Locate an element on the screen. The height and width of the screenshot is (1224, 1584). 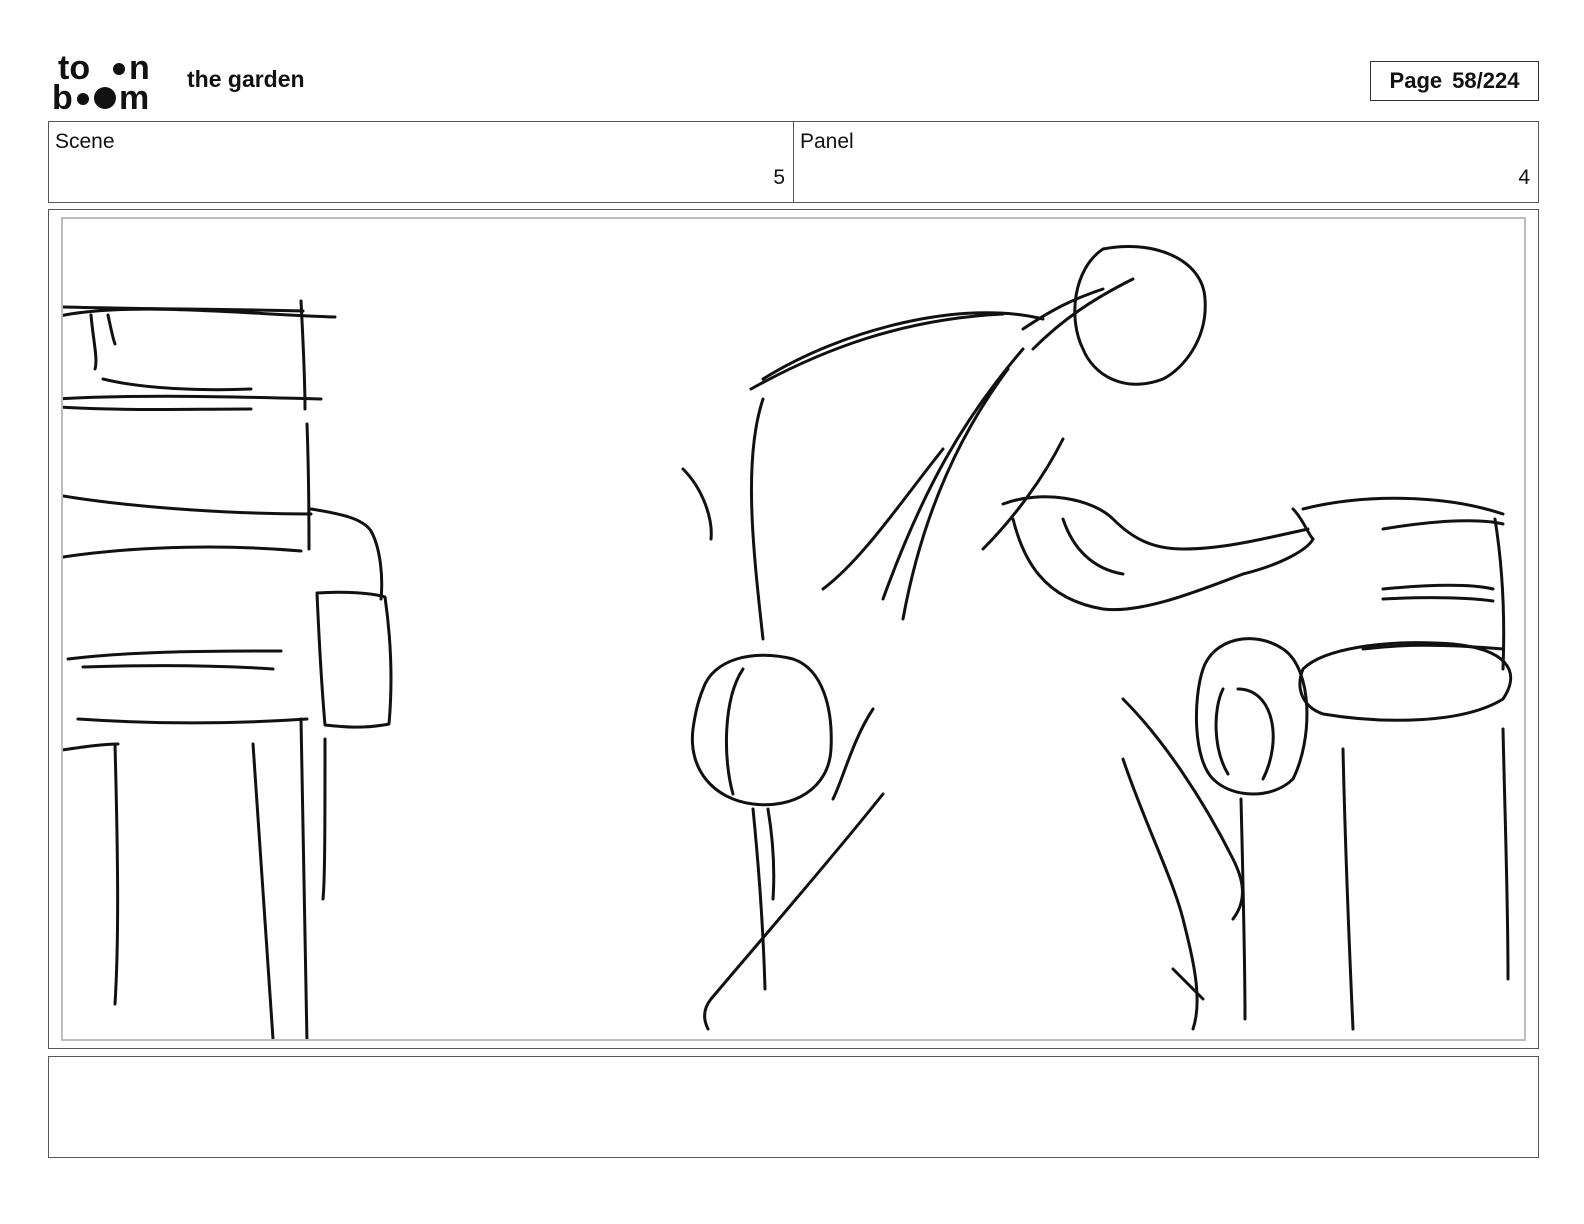
sketch-cabinet-handle is located at coordinates (354, 659).